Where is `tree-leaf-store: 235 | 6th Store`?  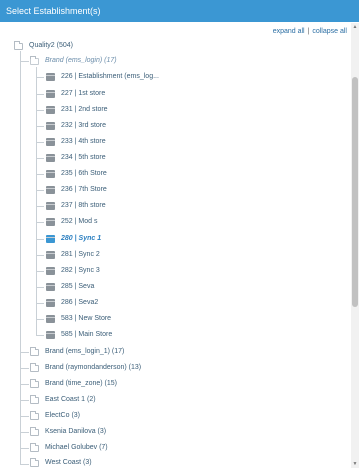 tree-leaf-store: 235 | 6th Store is located at coordinates (76, 174).